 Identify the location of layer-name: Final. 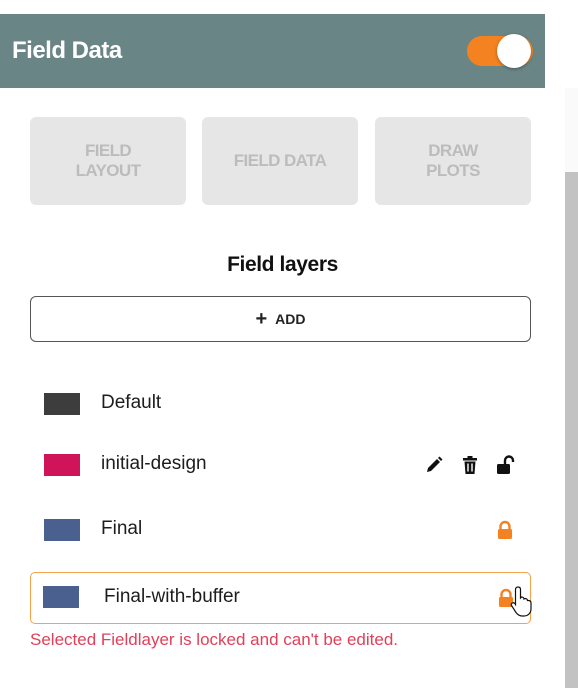
(122, 528).